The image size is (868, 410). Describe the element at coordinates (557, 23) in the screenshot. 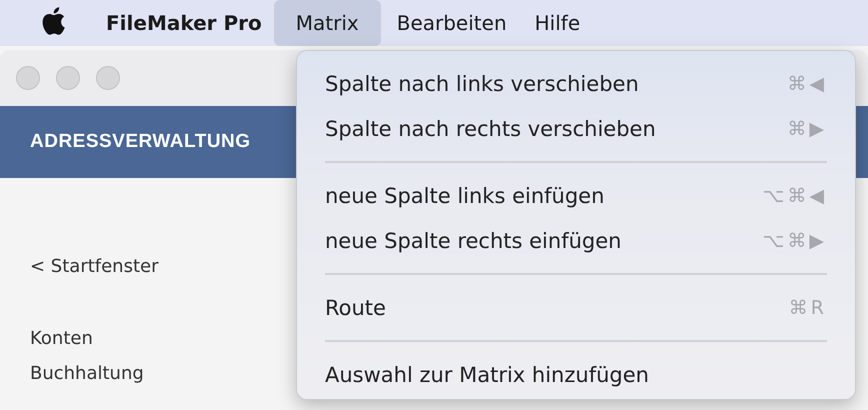

I see `menu-bar-item: Hilfe` at that location.